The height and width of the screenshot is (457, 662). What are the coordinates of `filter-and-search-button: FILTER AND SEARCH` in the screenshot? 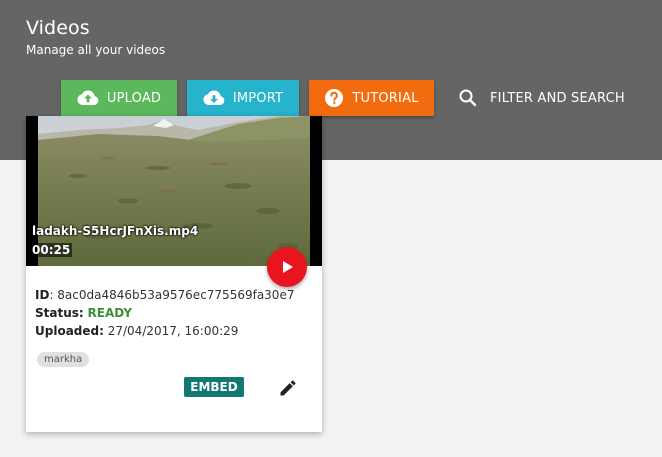 It's located at (541, 98).